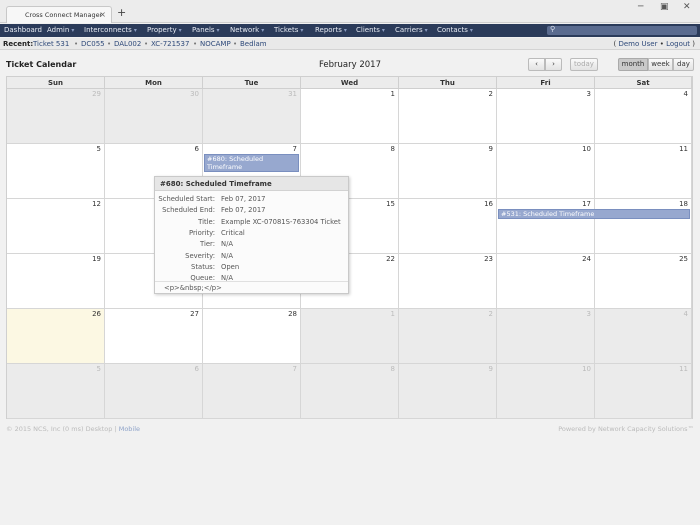  Describe the element at coordinates (251, 234) in the screenshot. I see `tooltip-row: Priority: Critical` at that location.